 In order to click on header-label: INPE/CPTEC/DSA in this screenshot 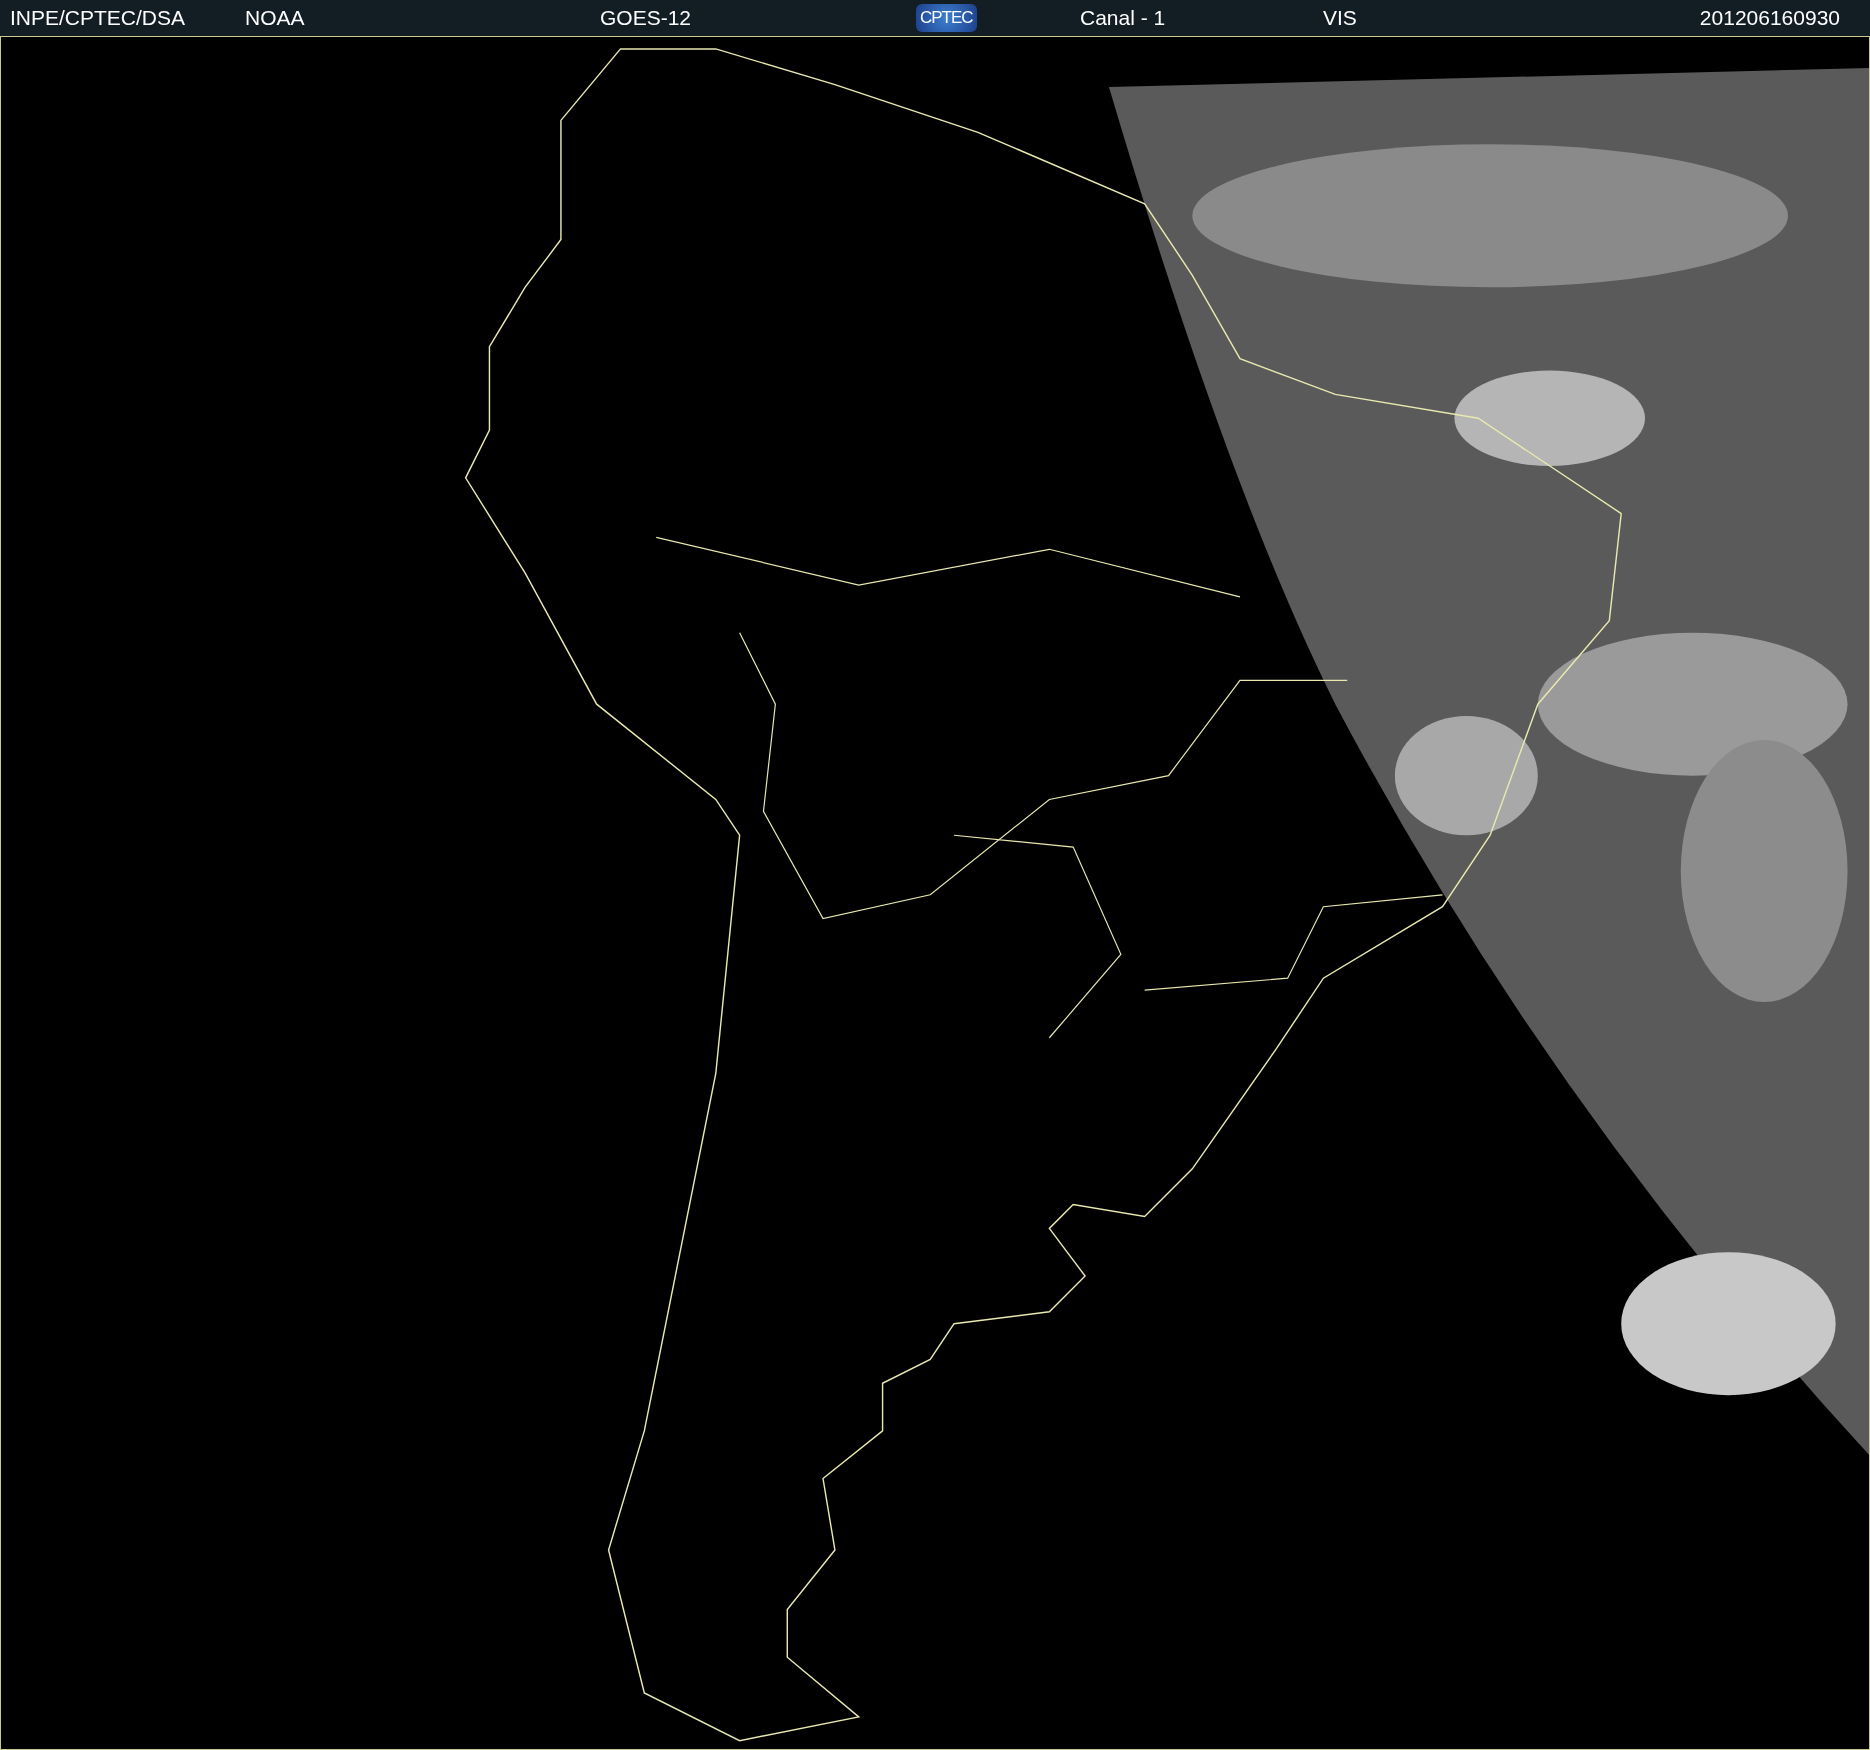, I will do `click(98, 18)`.